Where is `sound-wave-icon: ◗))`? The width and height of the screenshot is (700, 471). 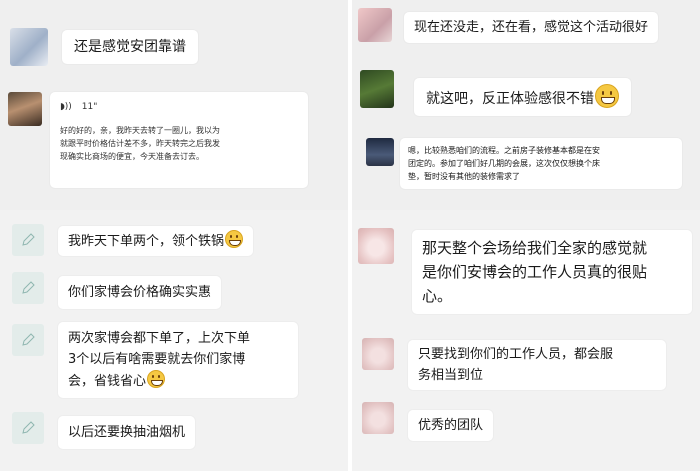 sound-wave-icon: ◗)) is located at coordinates (66, 107).